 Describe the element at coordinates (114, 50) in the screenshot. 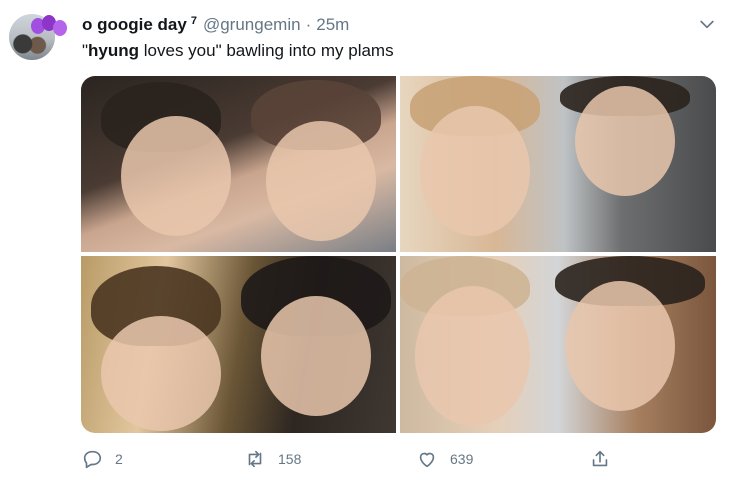

I see `tweet-text-bold: hyung` at that location.